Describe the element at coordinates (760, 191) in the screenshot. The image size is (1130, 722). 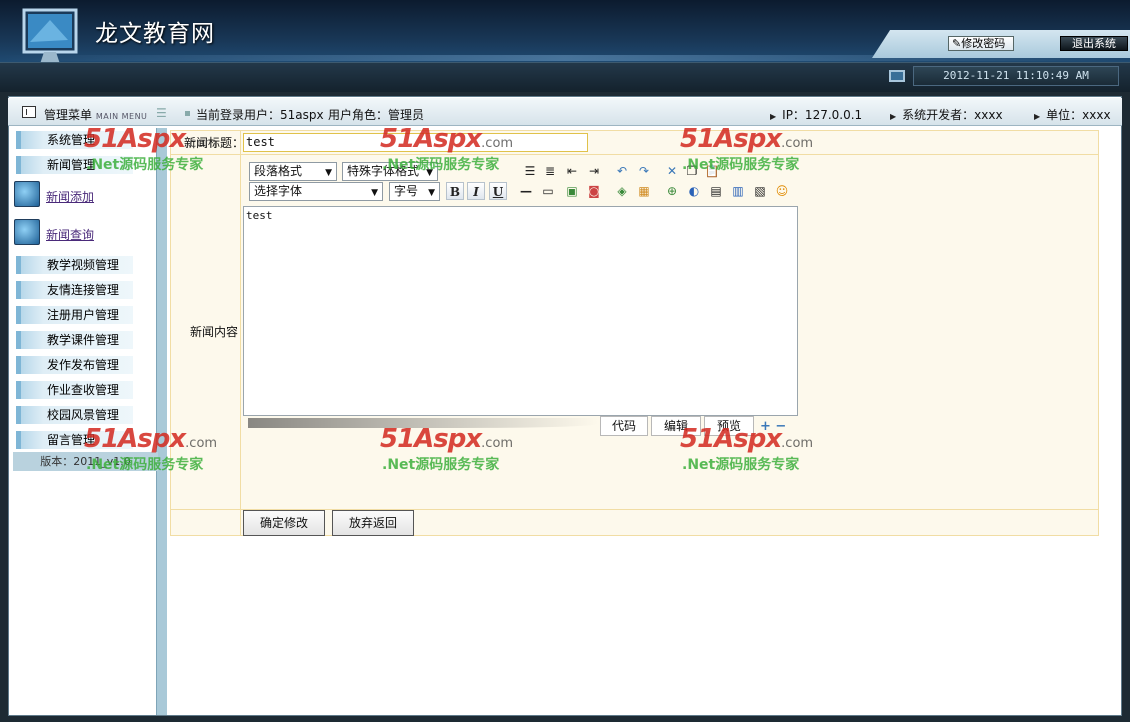
I see `calendar-icon: ▧` at that location.